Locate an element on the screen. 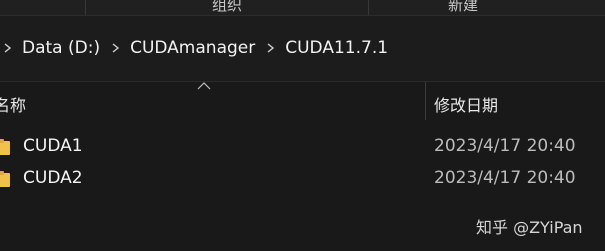 The width and height of the screenshot is (605, 251). column-divider is located at coordinates (425, 101).